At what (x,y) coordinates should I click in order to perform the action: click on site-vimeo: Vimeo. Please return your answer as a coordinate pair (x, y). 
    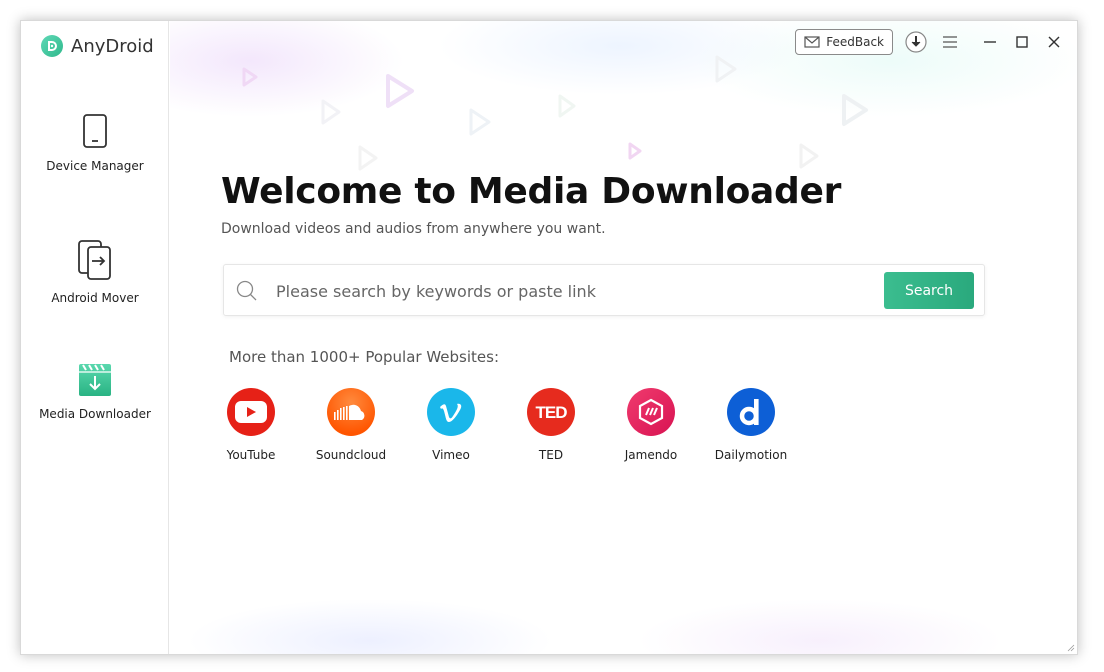
    Looking at the image, I should click on (451, 425).